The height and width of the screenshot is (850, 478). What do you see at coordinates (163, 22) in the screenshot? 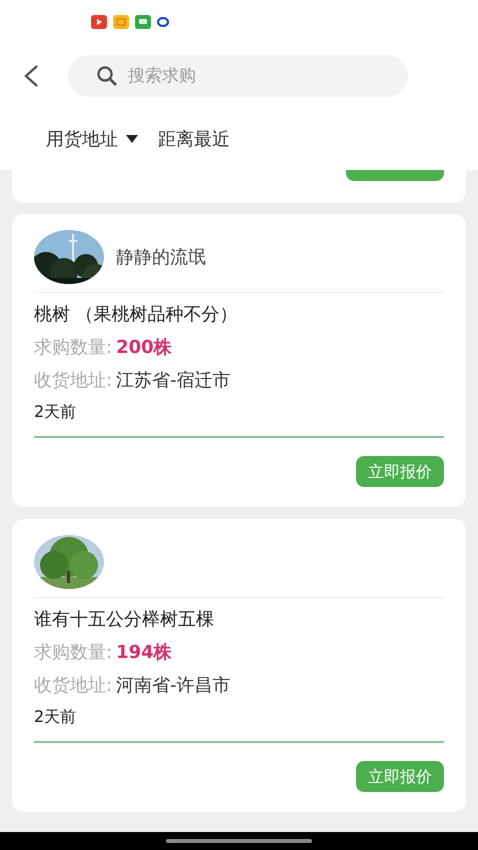
I see `ring-icon` at bounding box center [163, 22].